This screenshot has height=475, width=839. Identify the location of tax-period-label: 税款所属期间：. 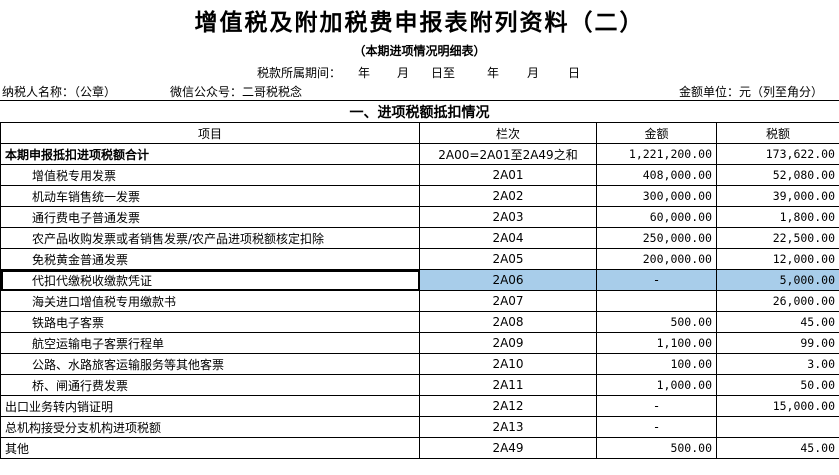
(299, 73).